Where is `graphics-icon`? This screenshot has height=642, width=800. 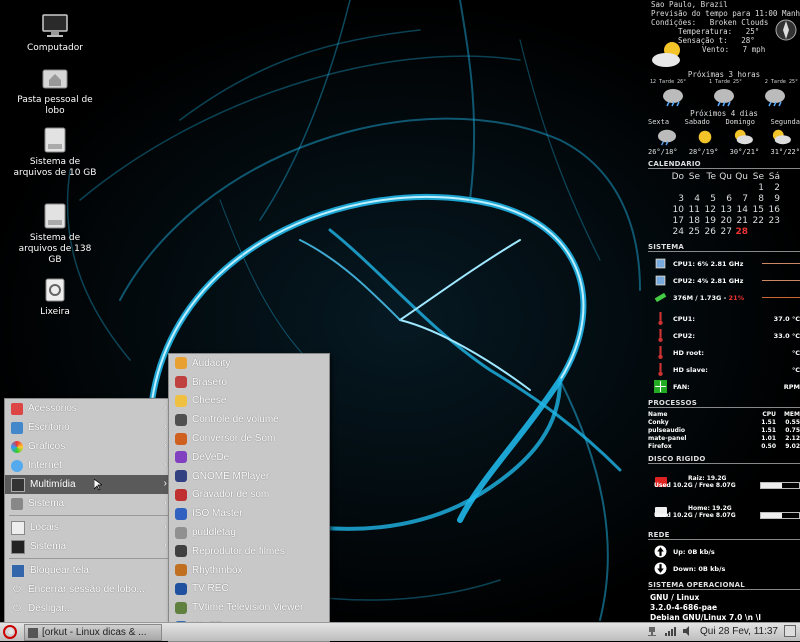
graphics-icon is located at coordinates (17, 446).